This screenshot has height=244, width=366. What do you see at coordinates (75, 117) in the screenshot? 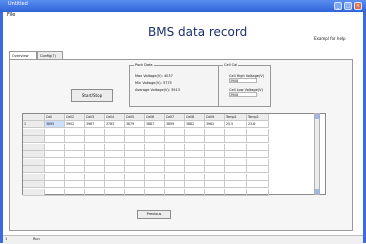
I see `col-header: Cell2` at bounding box center [75, 117].